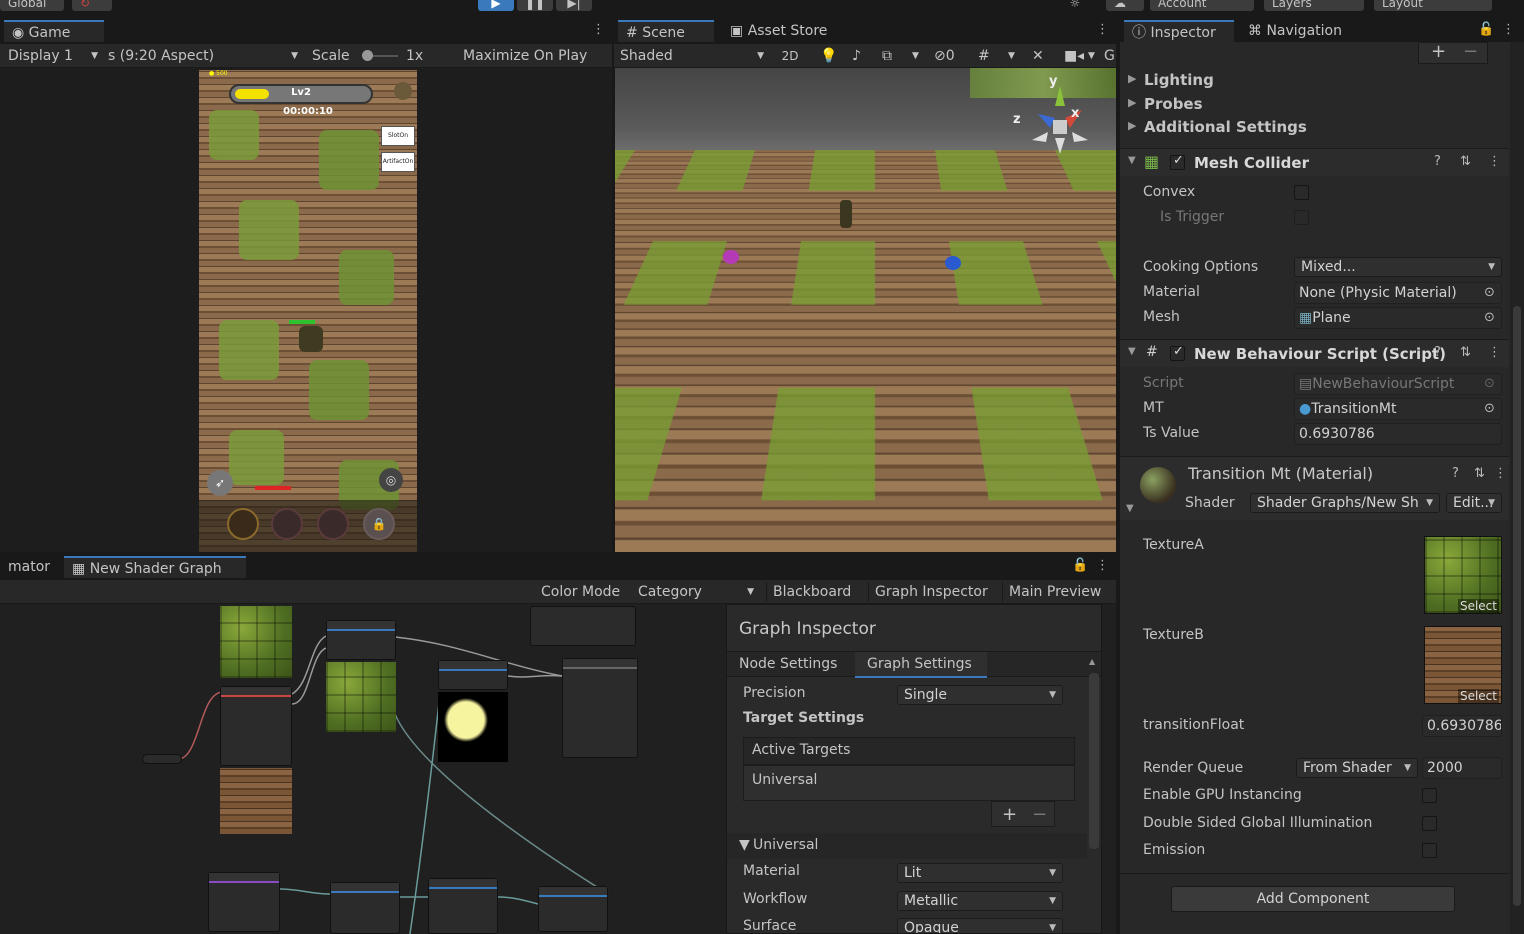  What do you see at coordinates (1314, 5) in the screenshot?
I see `layers-dropdown: Layers` at bounding box center [1314, 5].